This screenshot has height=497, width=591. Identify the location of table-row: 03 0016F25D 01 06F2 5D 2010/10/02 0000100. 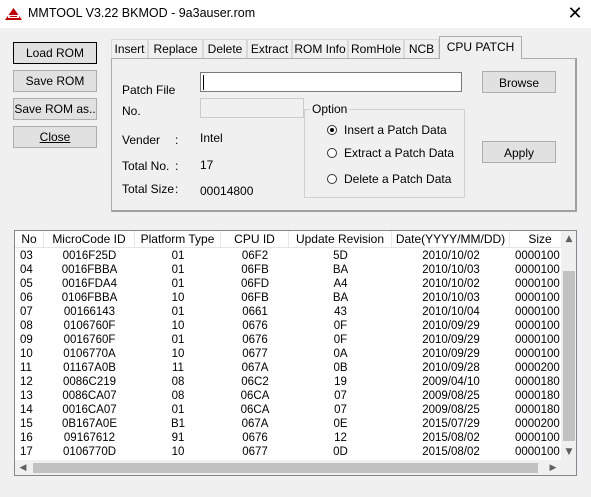
(288, 256).